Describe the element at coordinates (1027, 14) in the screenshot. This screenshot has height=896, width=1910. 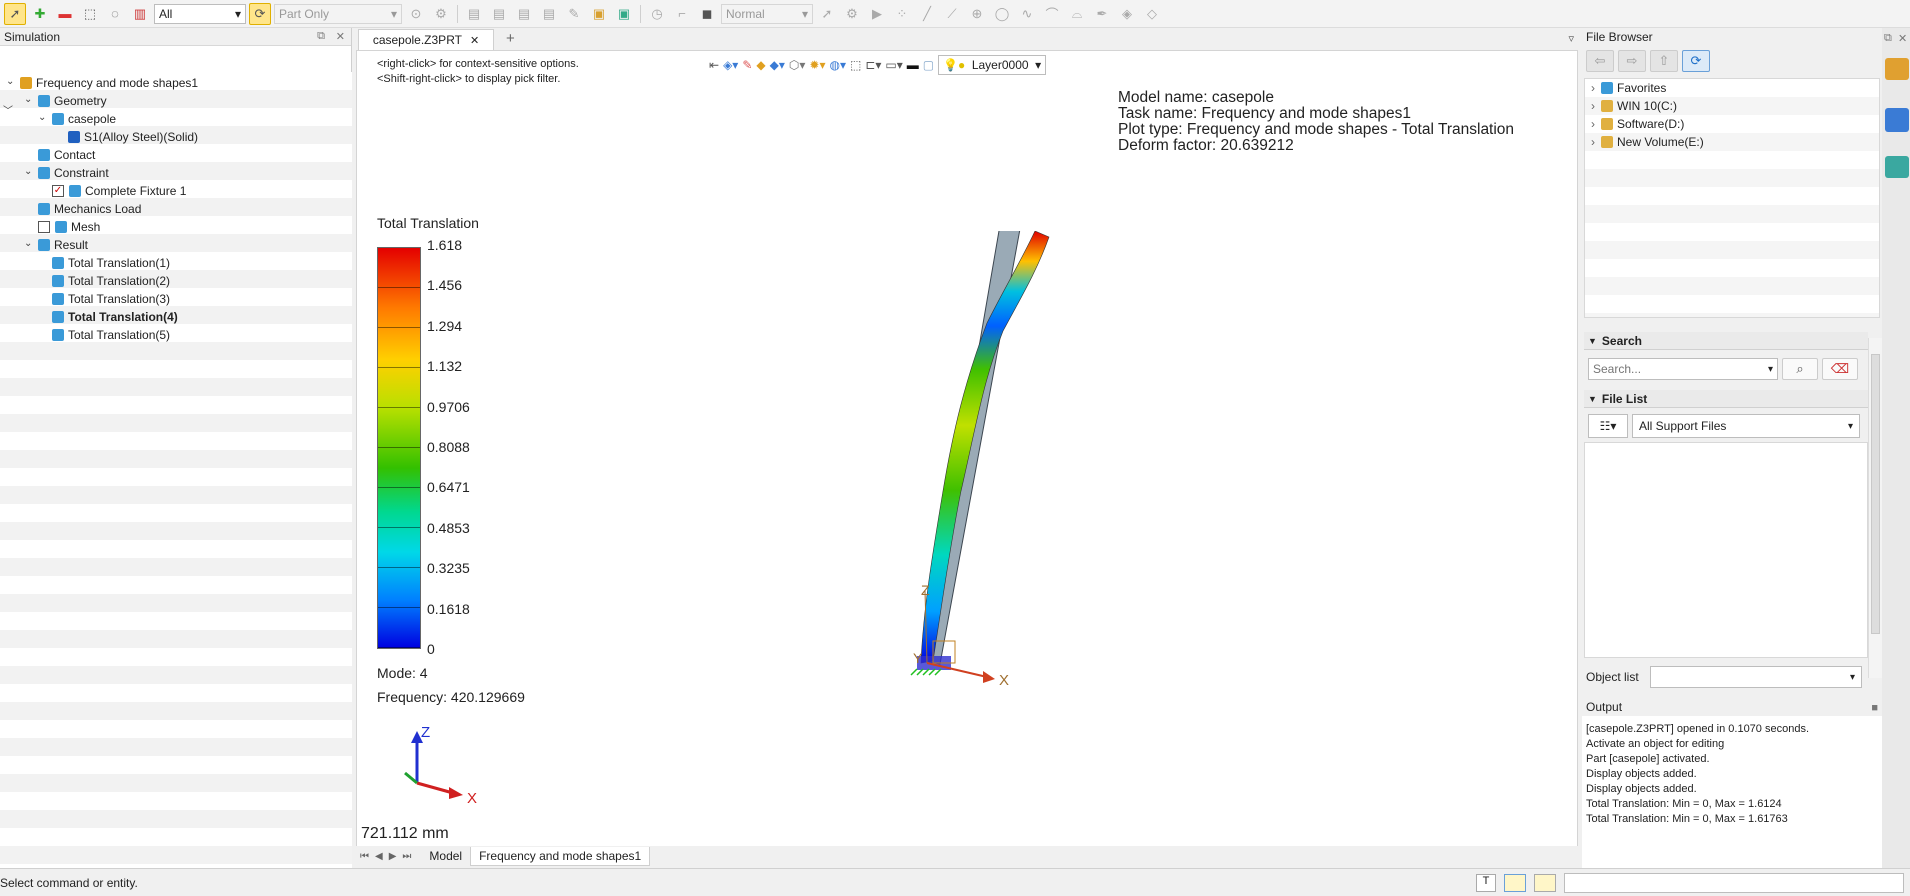
I see `curve-icon: ∿` at that location.